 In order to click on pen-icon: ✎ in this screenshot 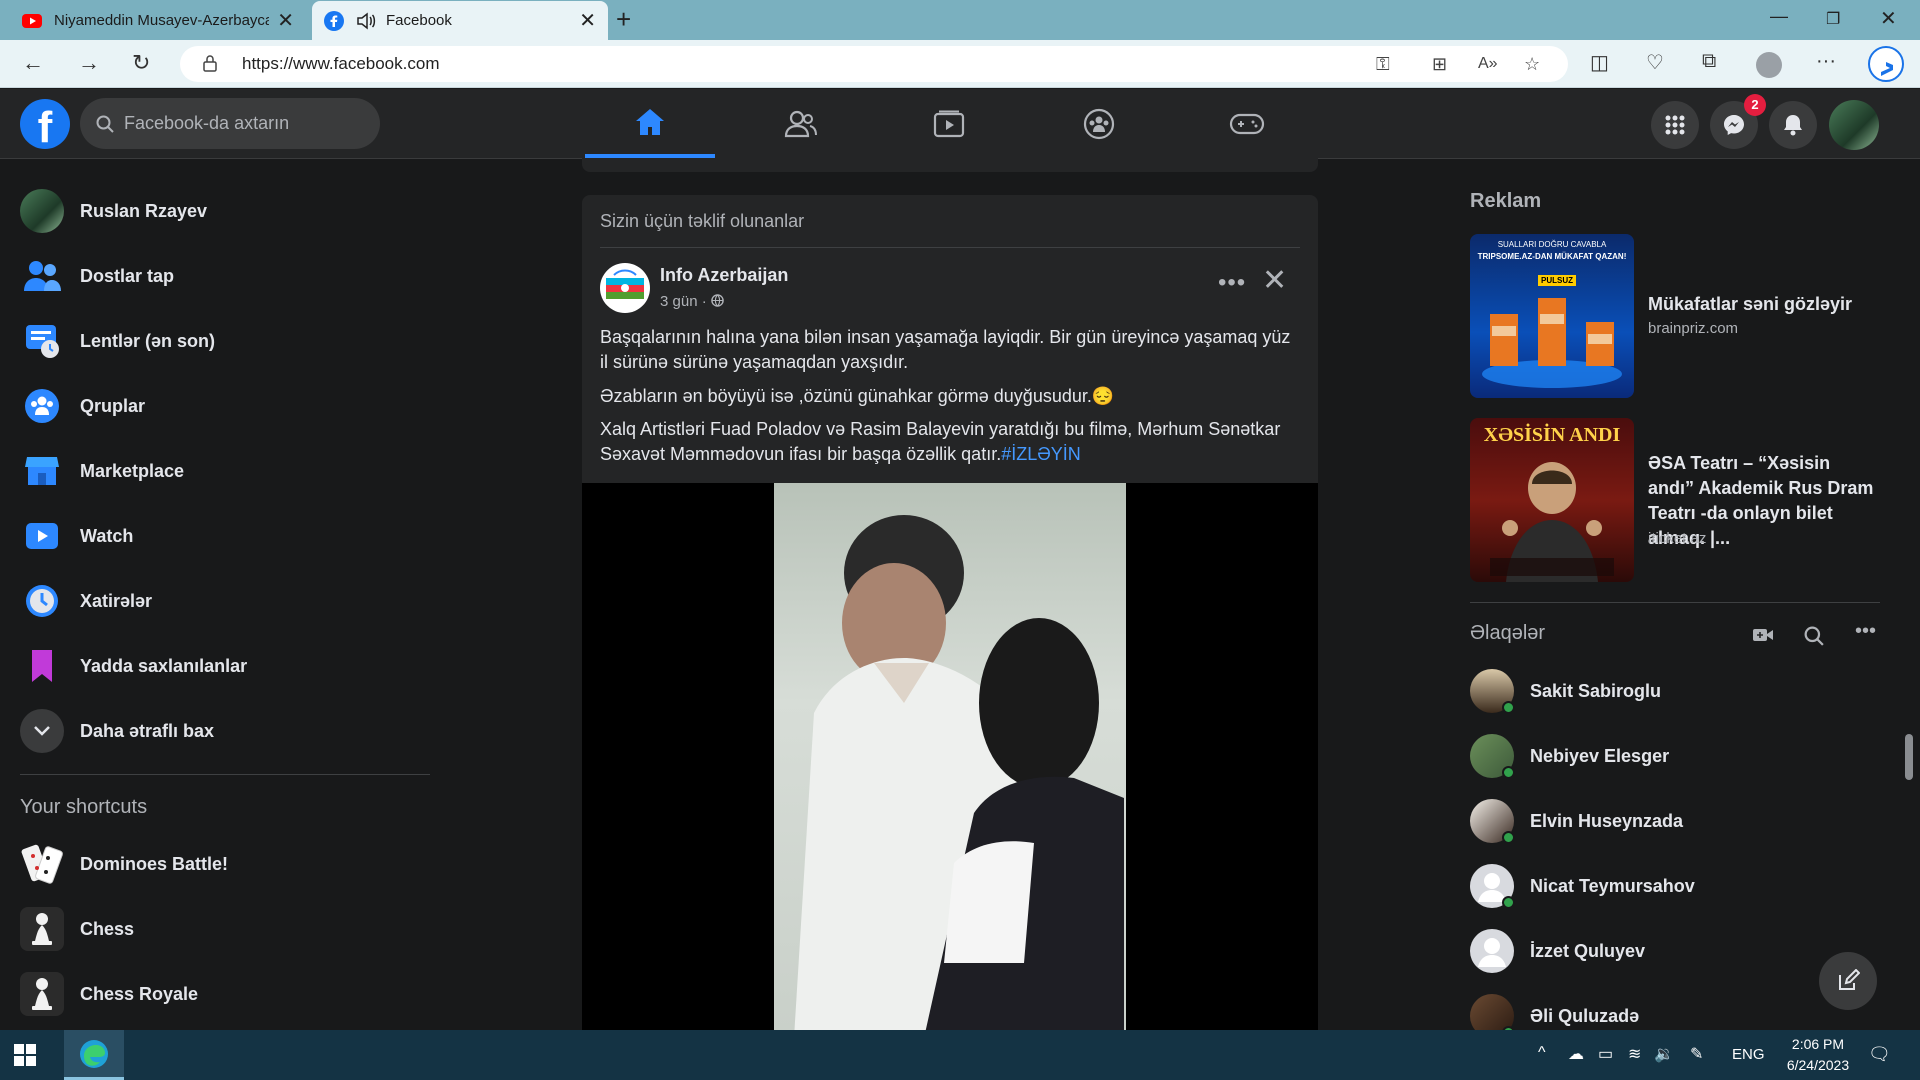, I will do `click(1696, 1054)`.